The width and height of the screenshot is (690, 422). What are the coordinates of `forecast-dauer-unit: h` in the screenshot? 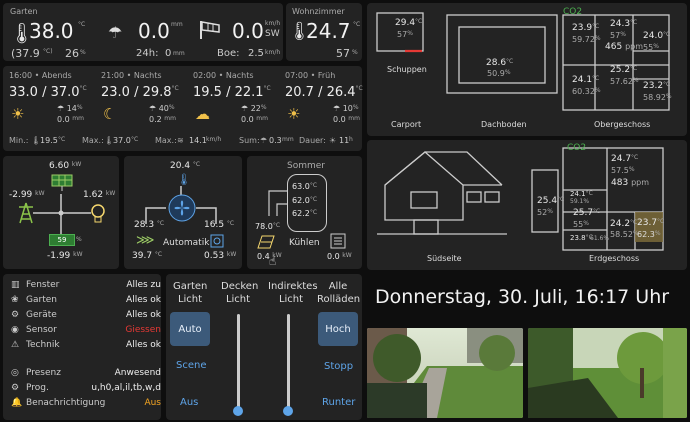 It's located at (351, 139).